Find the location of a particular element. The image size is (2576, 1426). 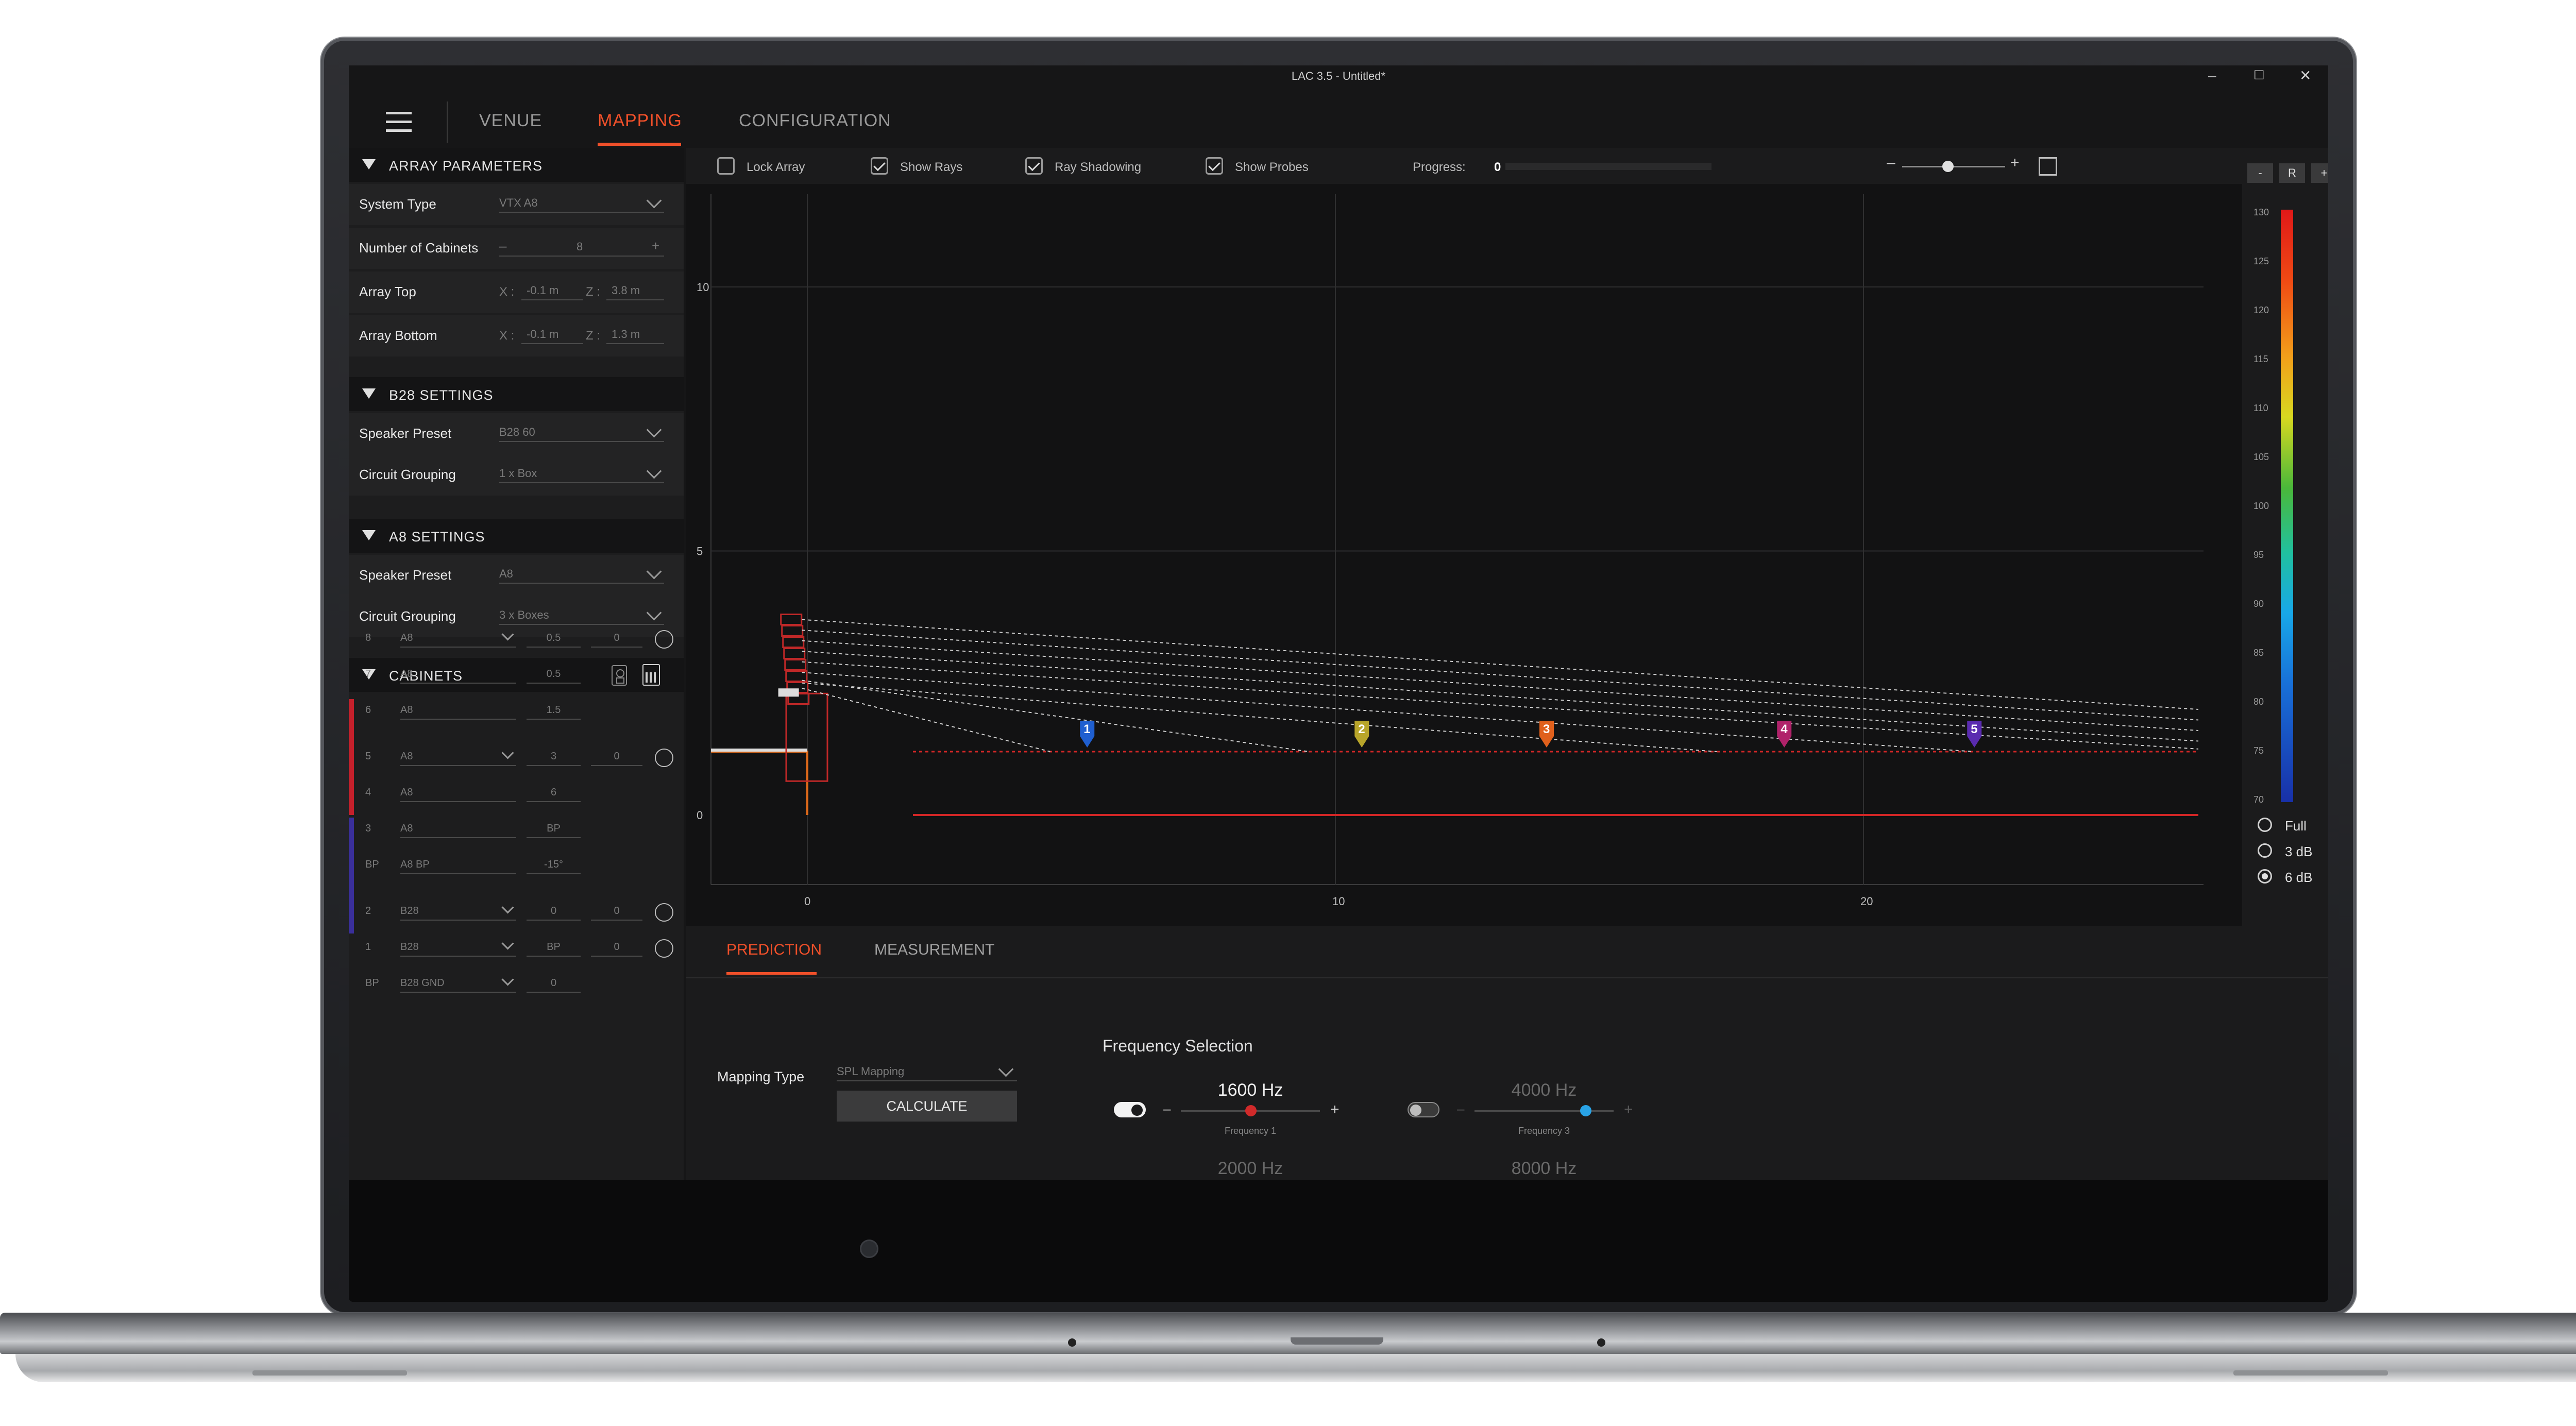

cabinet-row: 3 A8 BP is located at coordinates (516, 830).